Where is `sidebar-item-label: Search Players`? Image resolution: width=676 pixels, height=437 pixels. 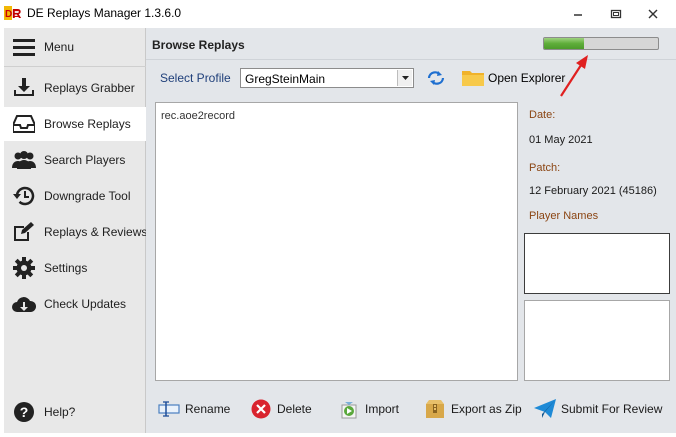
sidebar-item-label: Search Players is located at coordinates (85, 160).